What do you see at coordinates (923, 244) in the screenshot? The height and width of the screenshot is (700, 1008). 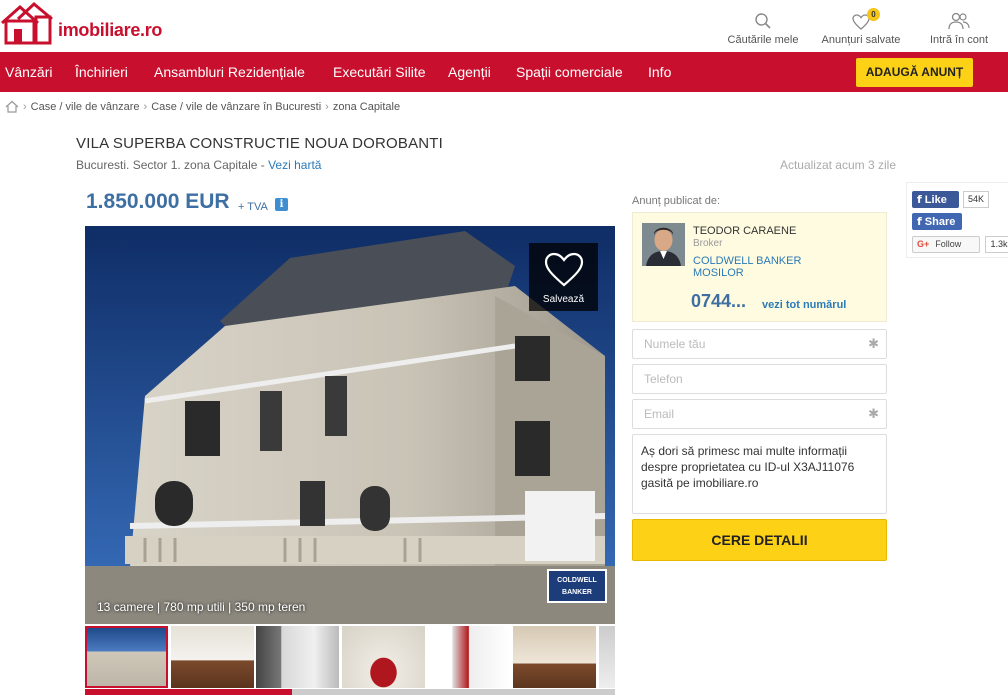 I see `google-plus-icon: G+` at bounding box center [923, 244].